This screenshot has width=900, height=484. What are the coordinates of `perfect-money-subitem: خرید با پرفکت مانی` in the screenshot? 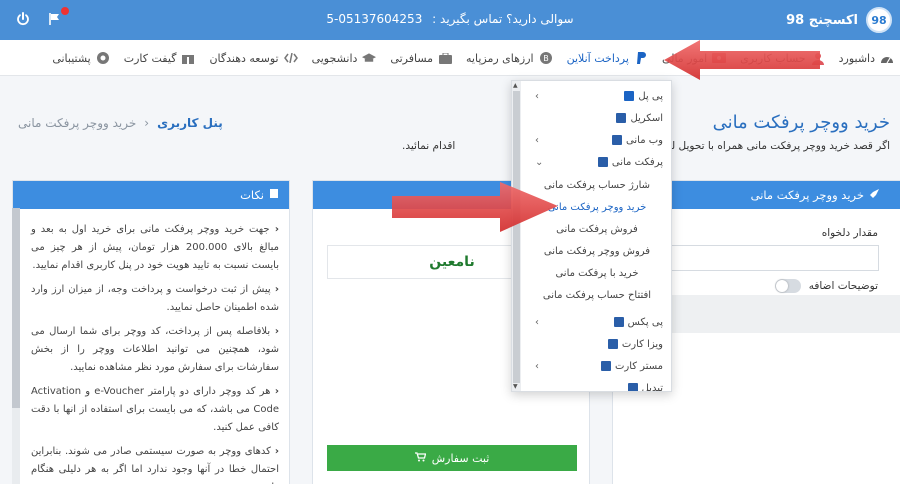 It's located at (596, 274).